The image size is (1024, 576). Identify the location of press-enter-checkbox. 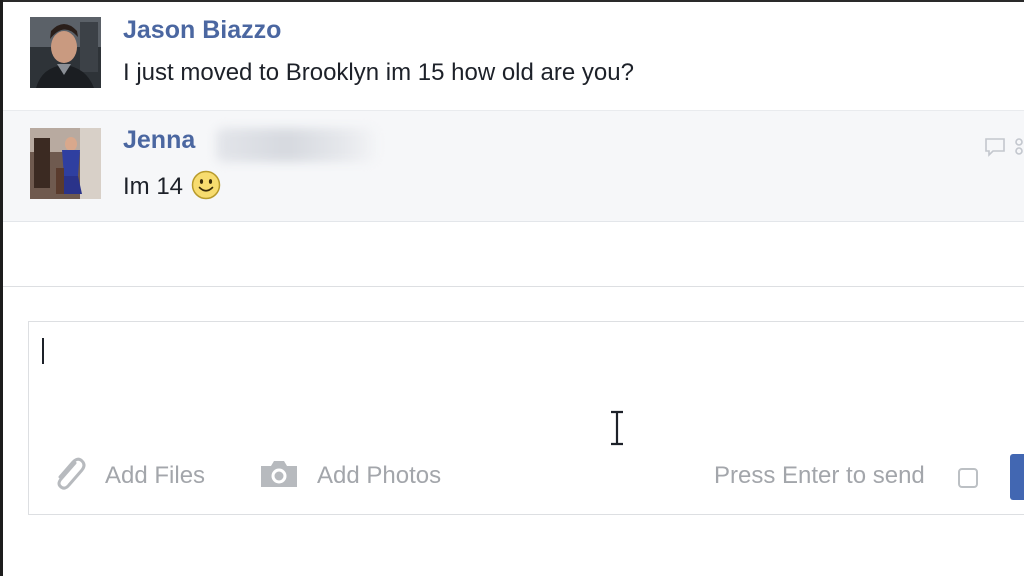
(968, 478).